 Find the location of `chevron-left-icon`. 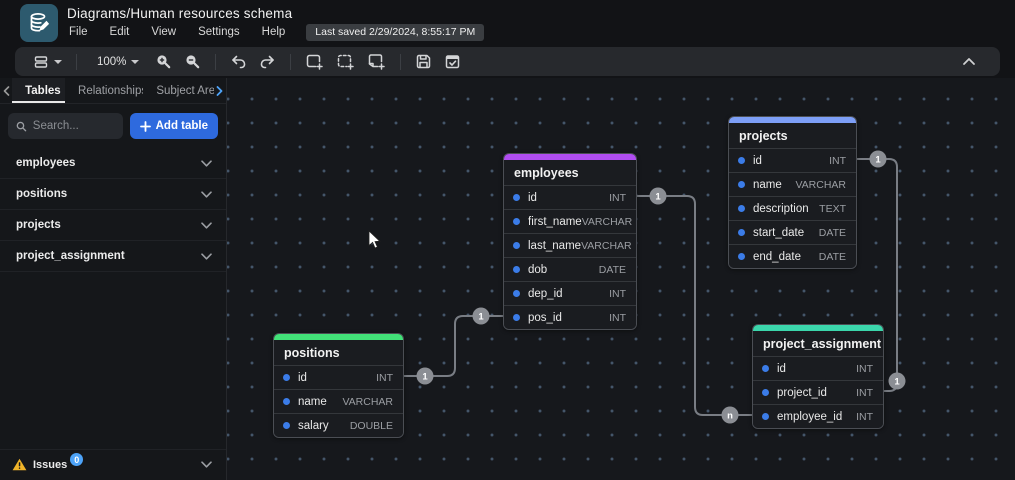

chevron-left-icon is located at coordinates (6, 90).